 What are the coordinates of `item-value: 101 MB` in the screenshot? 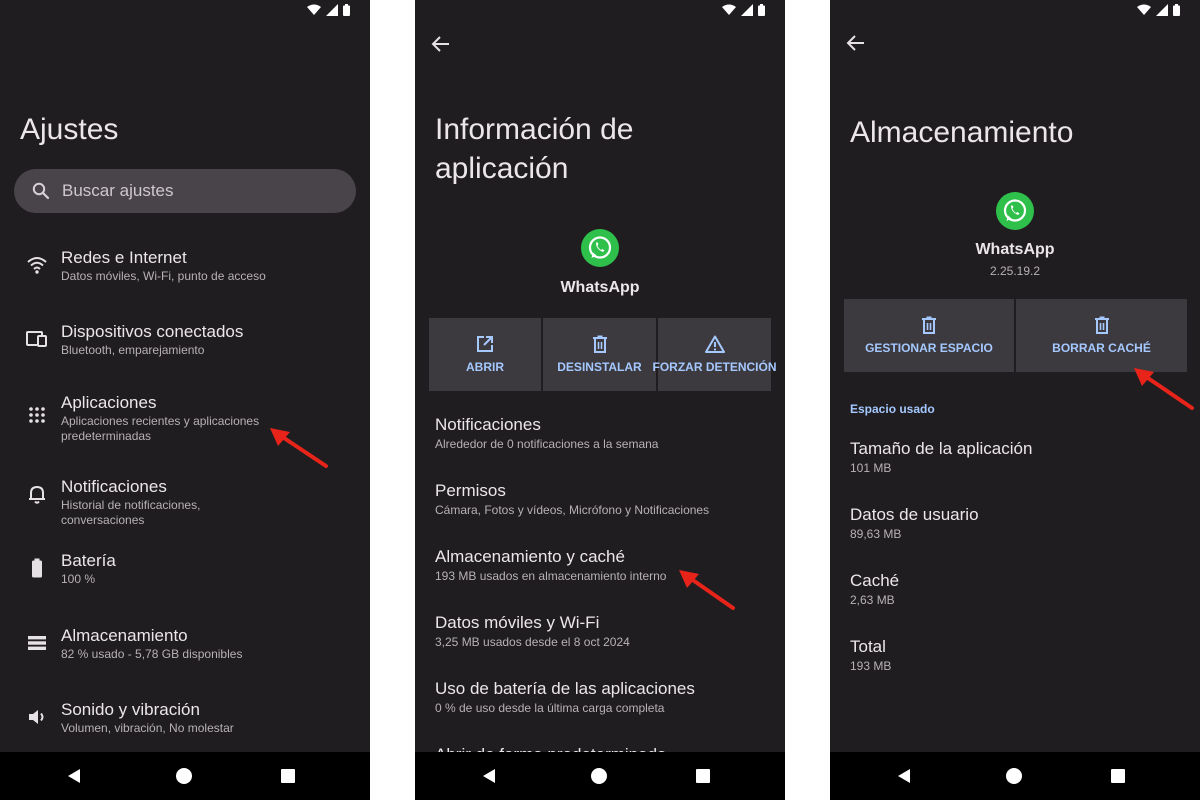 It's located at (871, 468).